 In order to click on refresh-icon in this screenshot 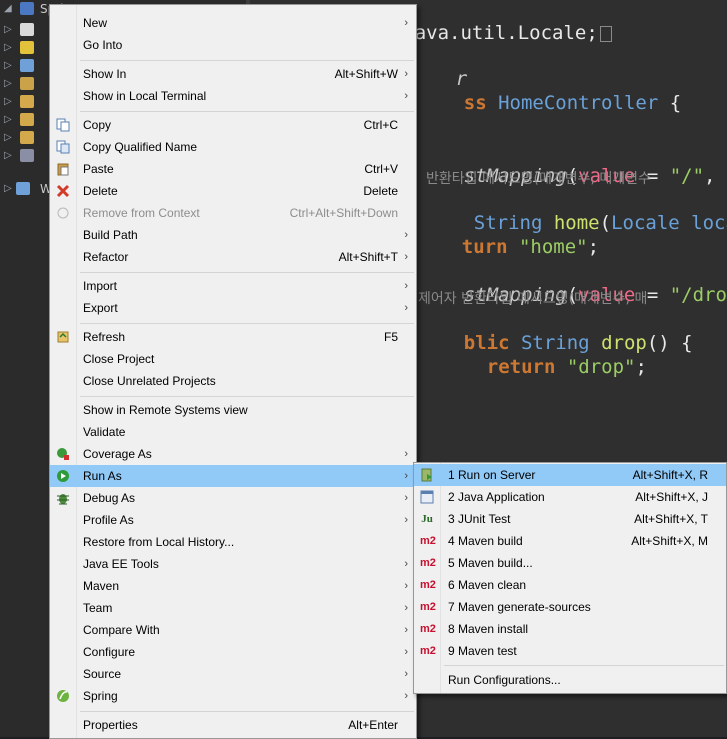, I will do `click(63, 337)`.